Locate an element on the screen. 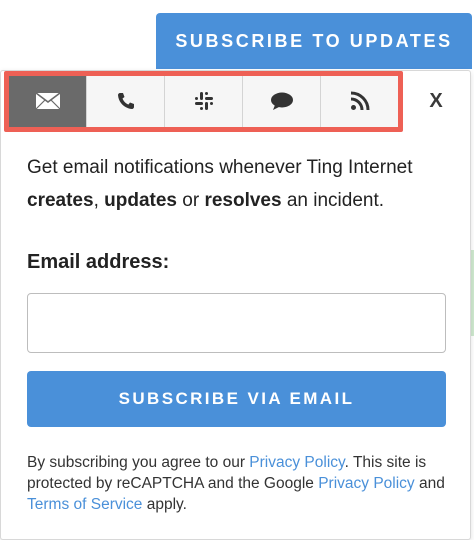  tab-chat is located at coordinates (282, 101).